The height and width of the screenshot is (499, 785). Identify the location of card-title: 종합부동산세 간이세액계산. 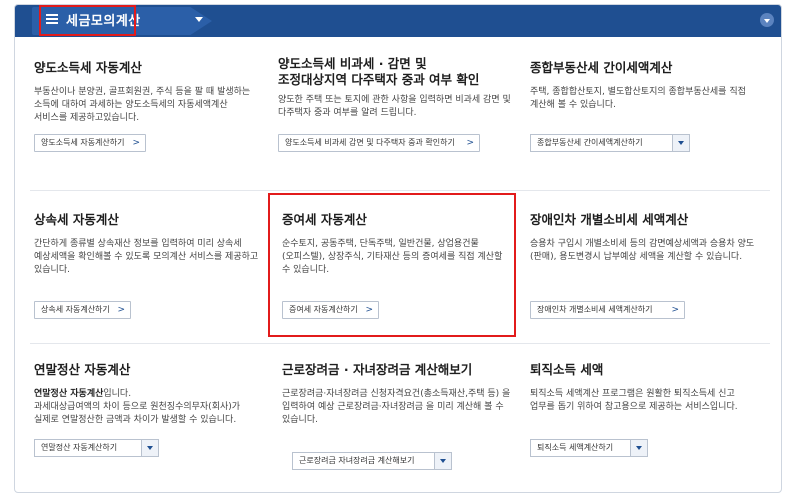
(601, 67).